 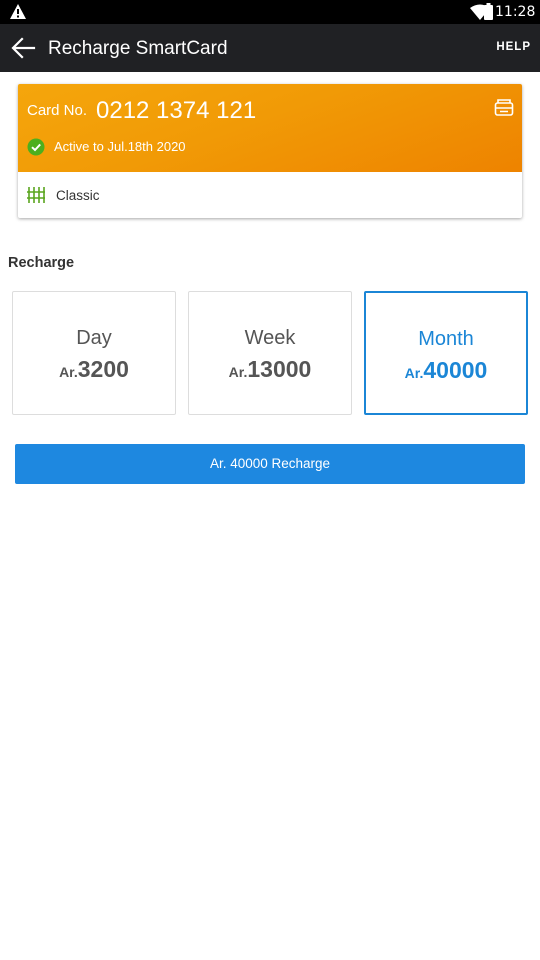 I want to click on status-time: 11:28, so click(x=515, y=12).